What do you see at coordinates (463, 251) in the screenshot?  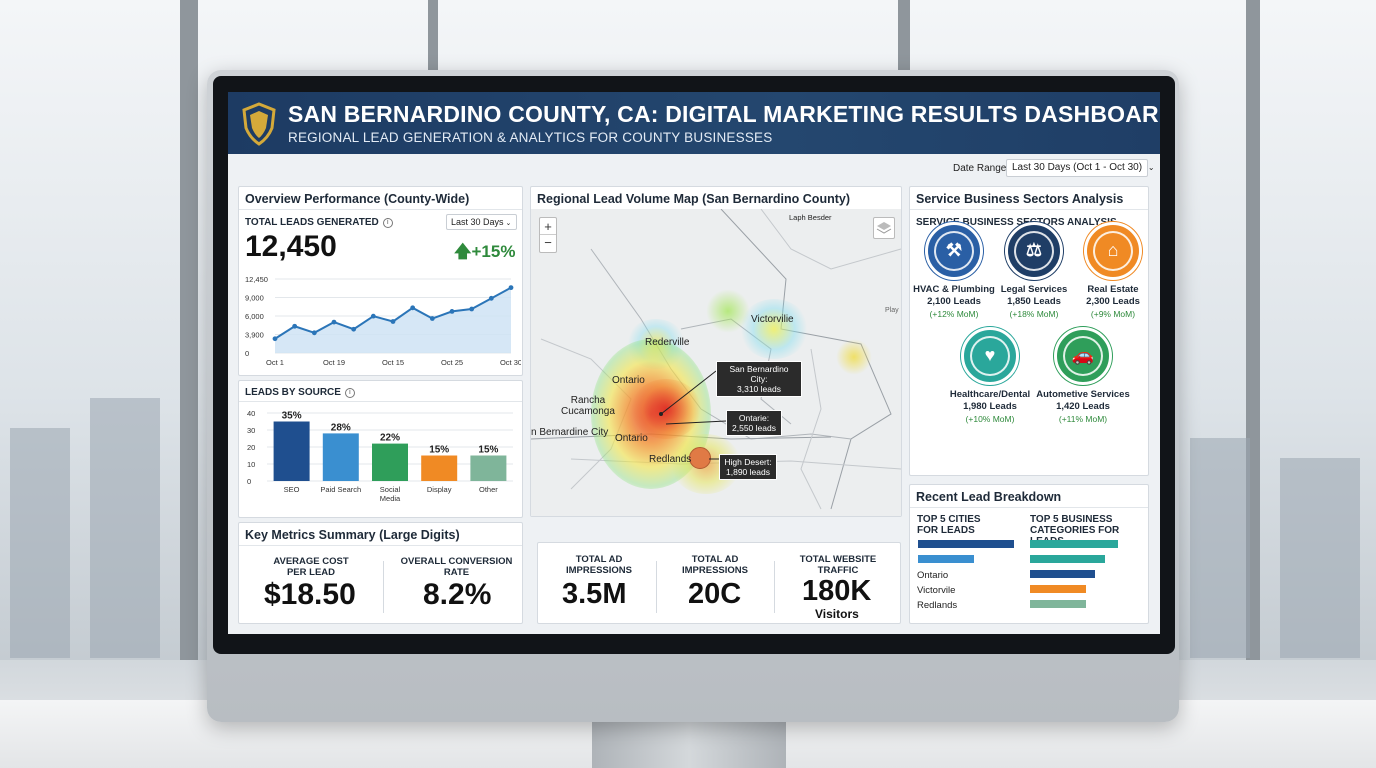 I see `arrow-up-icon: 🡅` at bounding box center [463, 251].